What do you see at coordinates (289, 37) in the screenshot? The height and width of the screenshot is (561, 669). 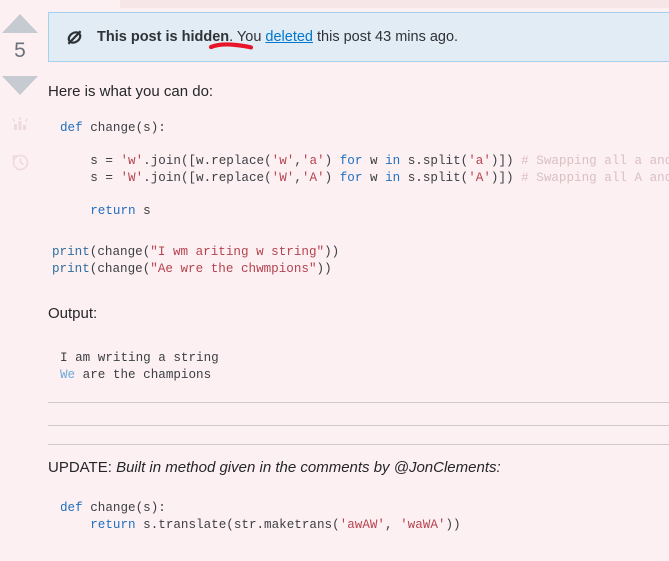 I see `deleted-link: deleted` at bounding box center [289, 37].